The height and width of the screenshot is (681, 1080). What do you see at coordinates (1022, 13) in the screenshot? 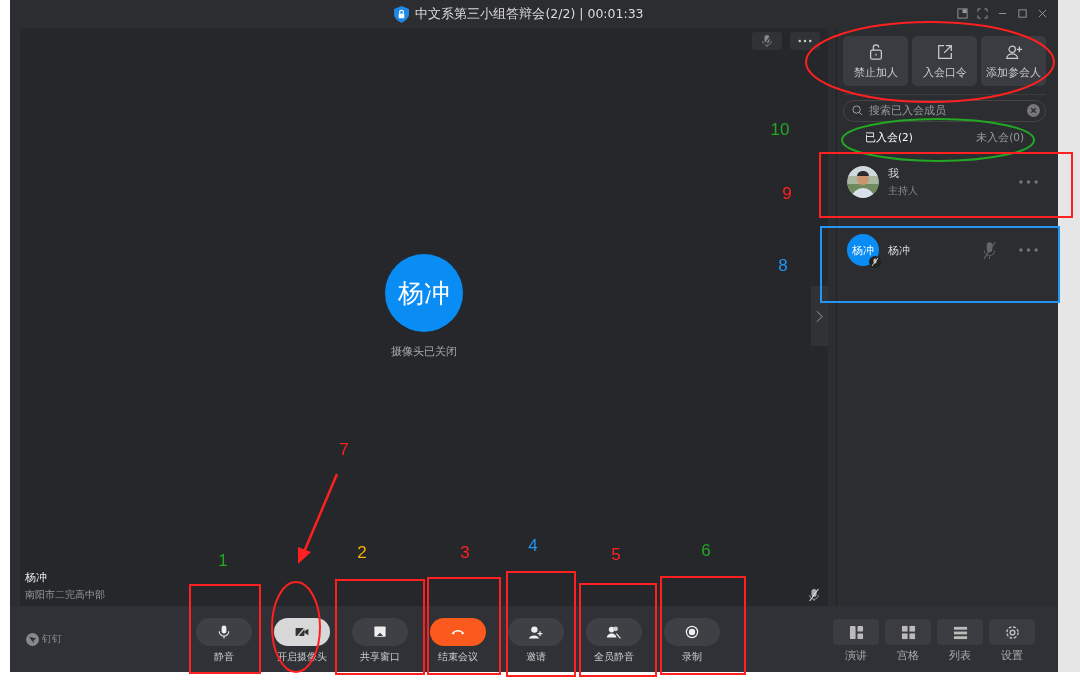
I see `maximize-icon` at bounding box center [1022, 13].